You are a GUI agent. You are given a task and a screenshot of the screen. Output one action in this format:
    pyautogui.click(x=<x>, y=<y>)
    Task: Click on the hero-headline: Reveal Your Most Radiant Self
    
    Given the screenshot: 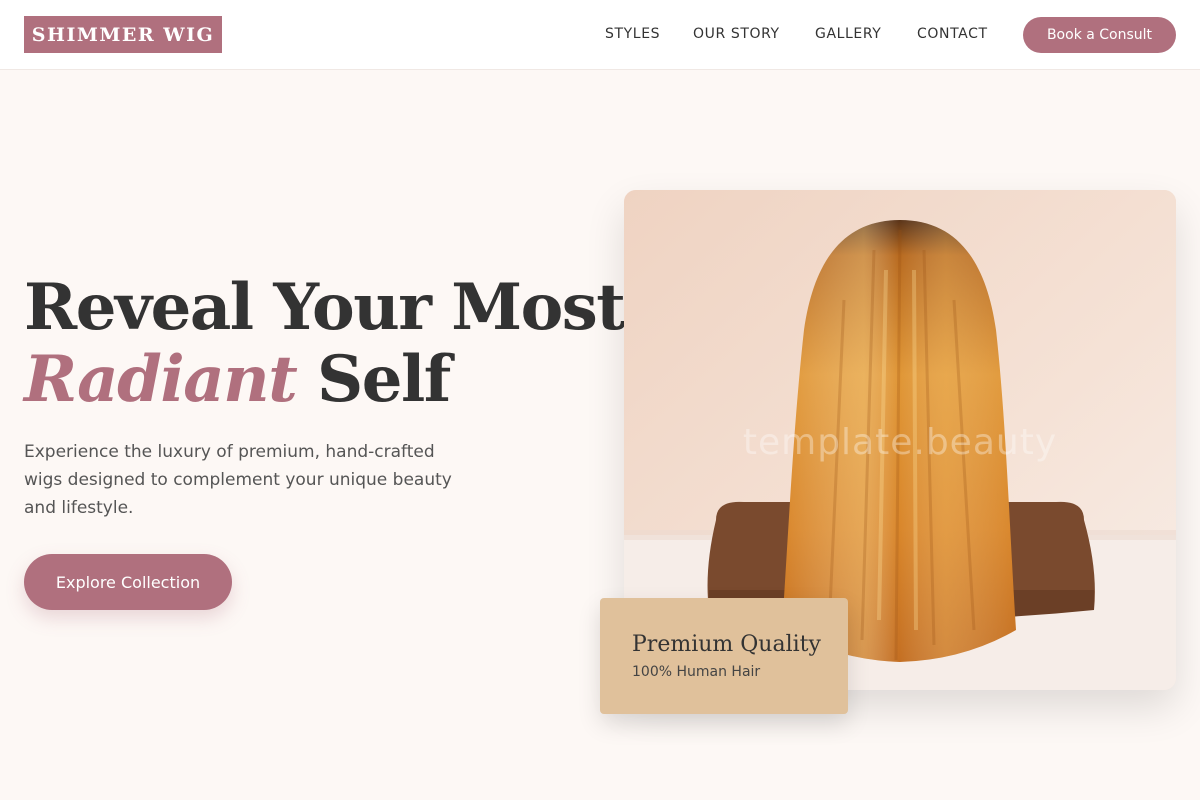 What is the action you would take?
    pyautogui.click(x=325, y=344)
    